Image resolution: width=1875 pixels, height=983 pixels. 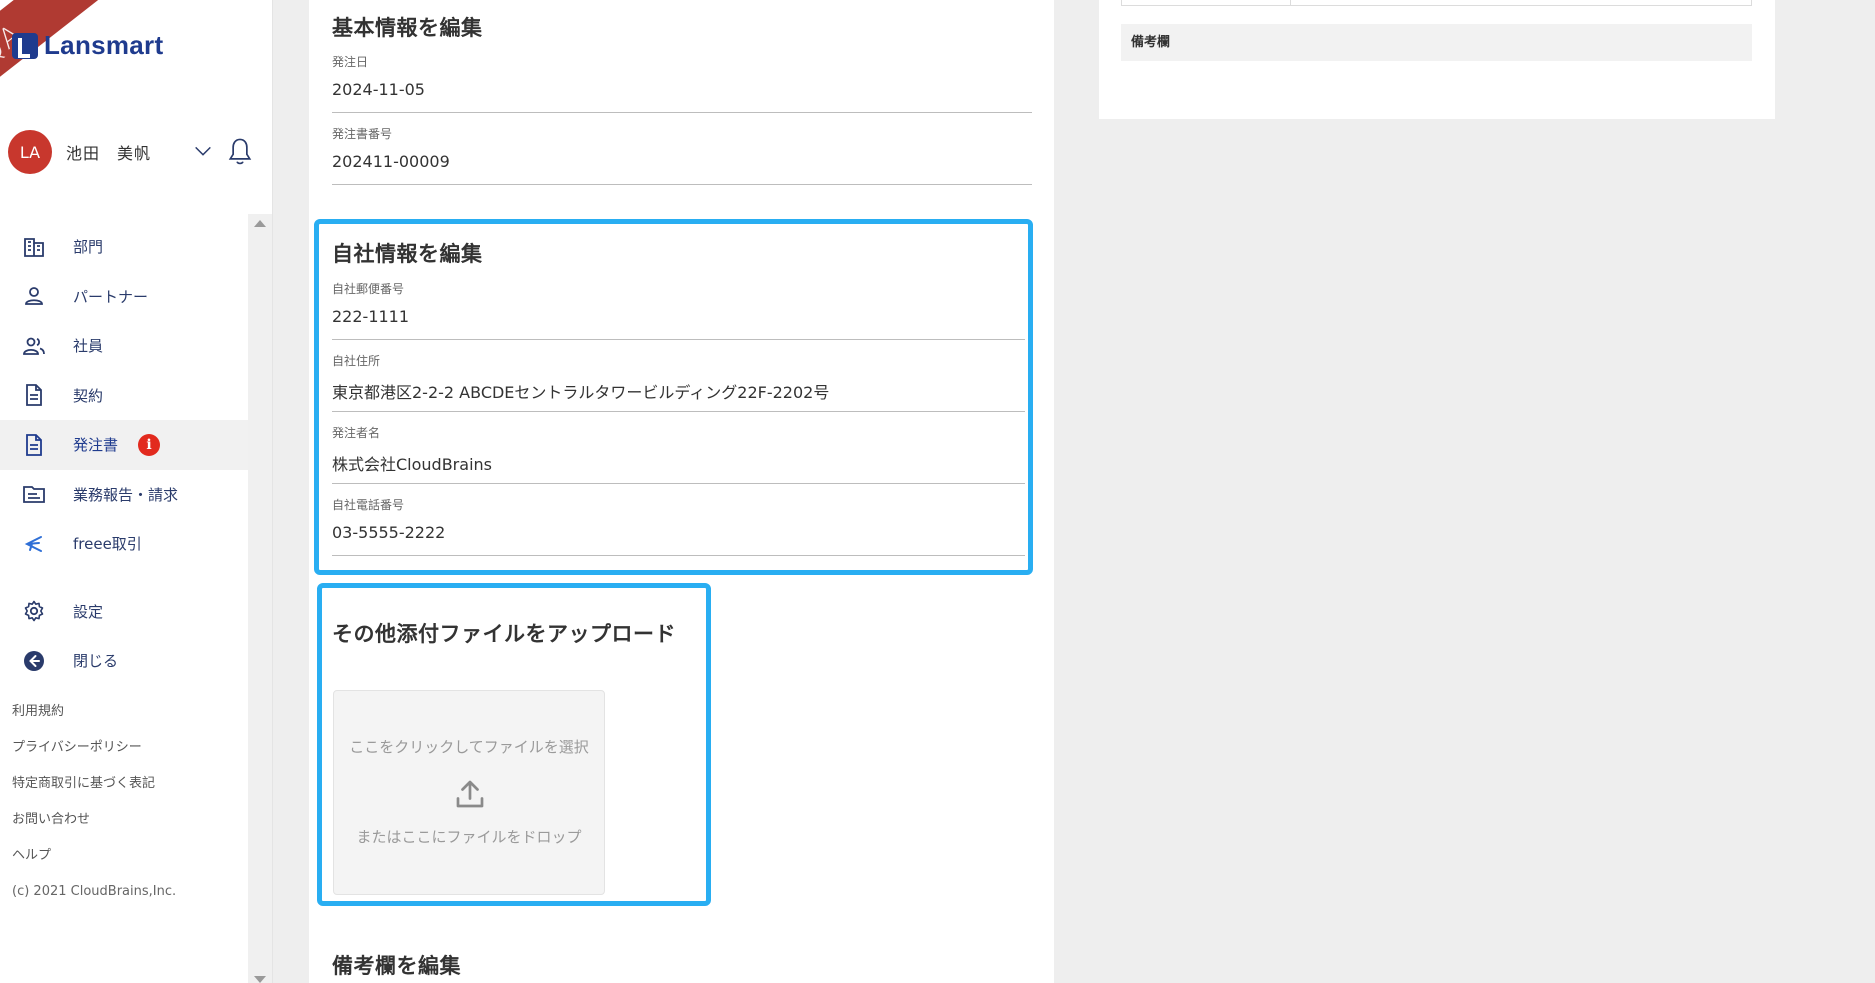 I want to click on sidebar-item-label: 契約, so click(x=88, y=395).